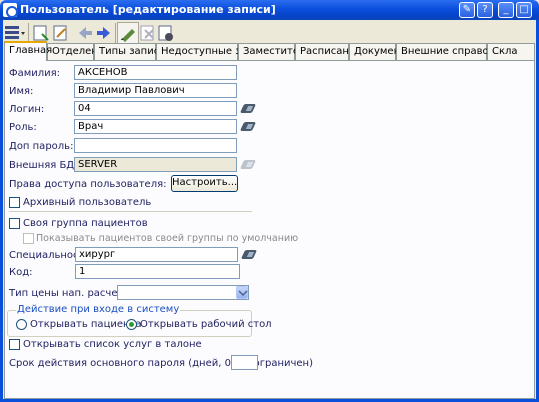 This screenshot has height=402, width=539. Describe the element at coordinates (35, 73) in the screenshot. I see `surname-label: Фамилия:` at that location.